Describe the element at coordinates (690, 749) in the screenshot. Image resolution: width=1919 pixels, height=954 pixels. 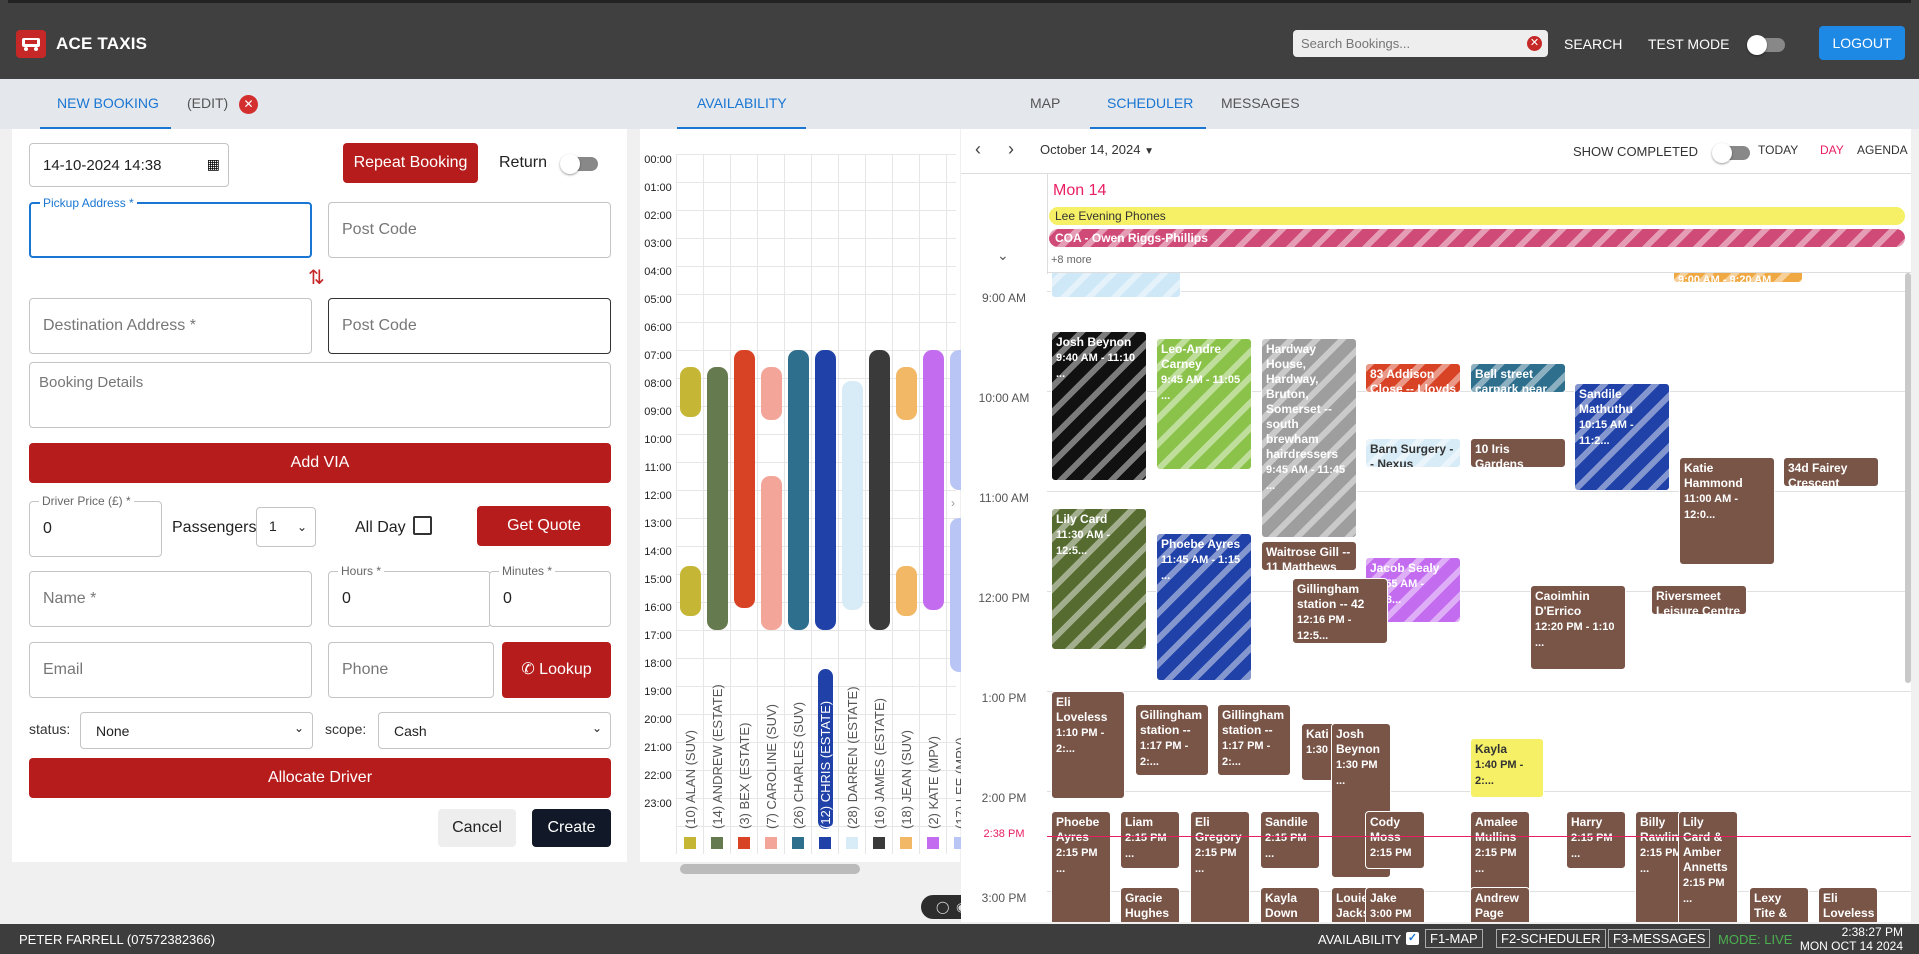
I see `driver-name-label: (10) ALAN (SUV)` at that location.